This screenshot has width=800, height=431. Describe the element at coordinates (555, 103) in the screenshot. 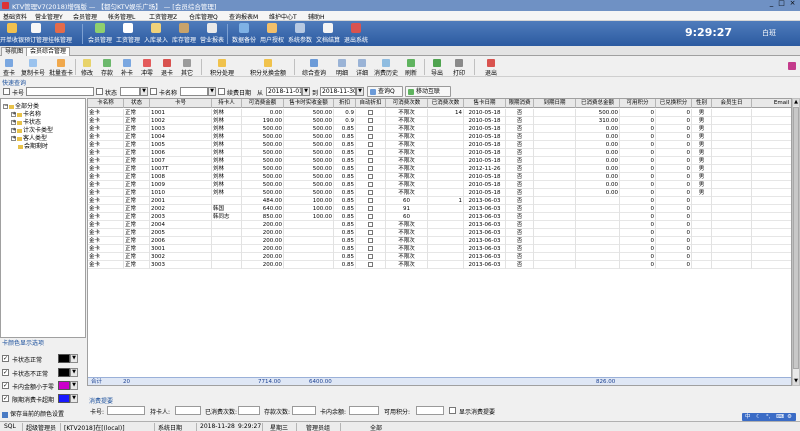

I see `column-header: 到期日期` at that location.